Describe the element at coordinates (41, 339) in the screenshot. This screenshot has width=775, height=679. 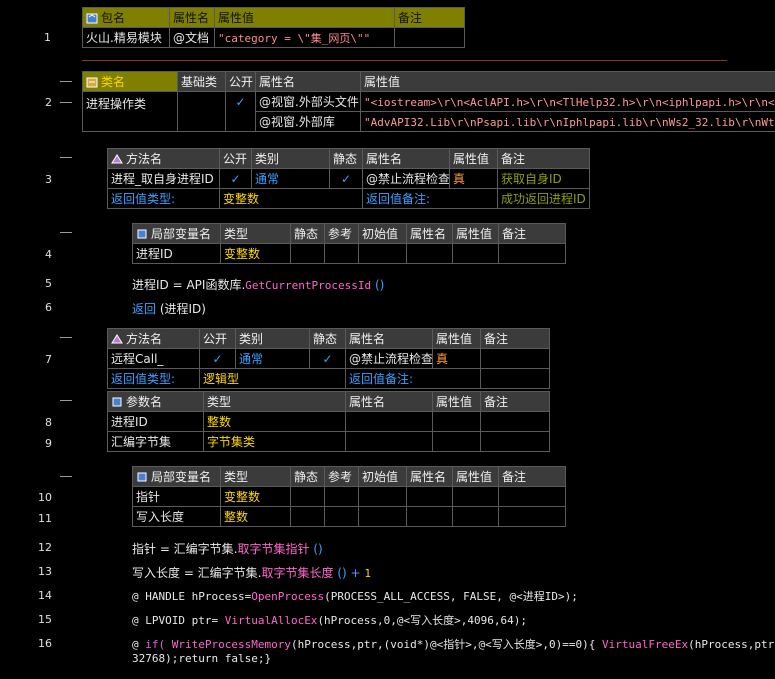
I see `line-number-gutter: 1 2 3 4 5 6 7 8 9 10 11 12 13 14 15 16` at that location.